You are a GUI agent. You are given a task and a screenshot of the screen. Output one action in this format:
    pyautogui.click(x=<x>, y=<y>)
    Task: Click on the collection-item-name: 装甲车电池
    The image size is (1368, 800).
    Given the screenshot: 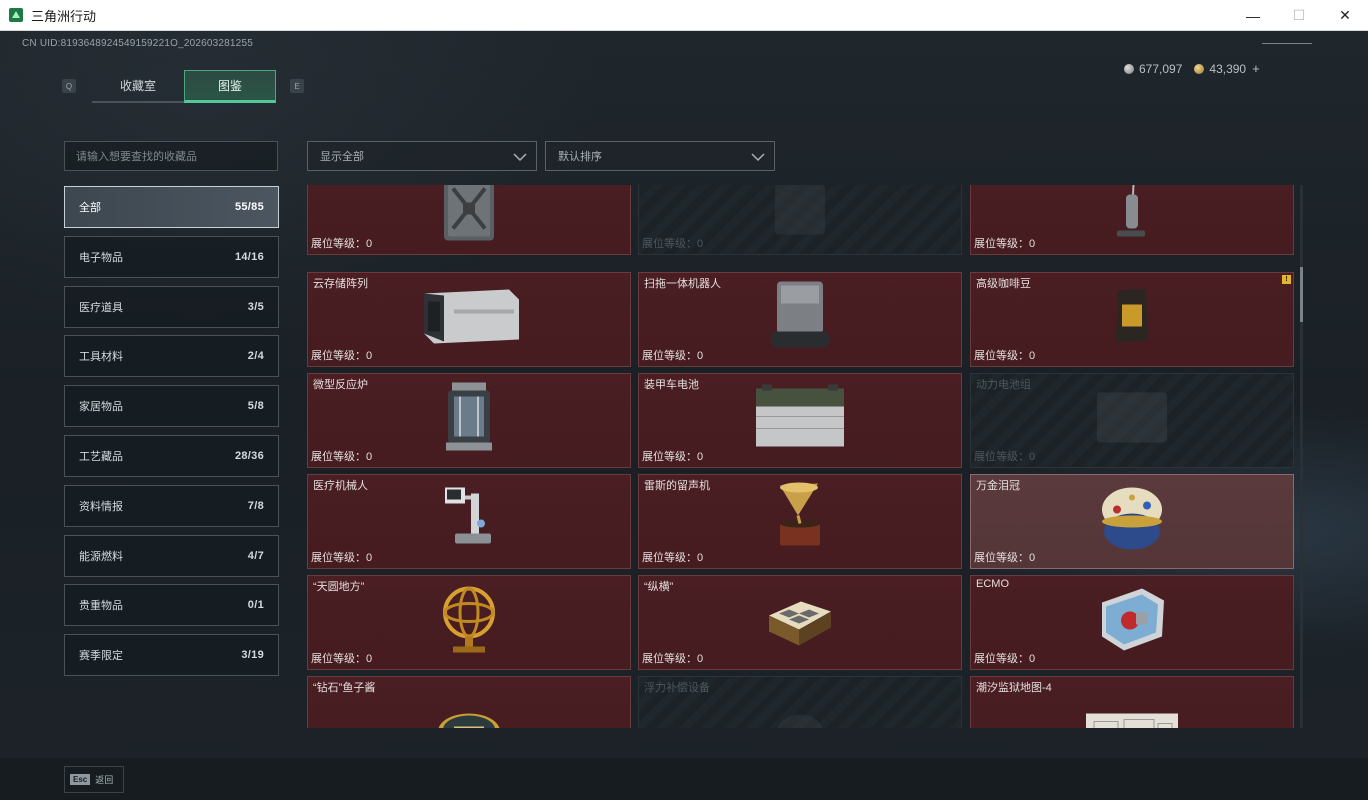 What is the action you would take?
    pyautogui.click(x=671, y=384)
    